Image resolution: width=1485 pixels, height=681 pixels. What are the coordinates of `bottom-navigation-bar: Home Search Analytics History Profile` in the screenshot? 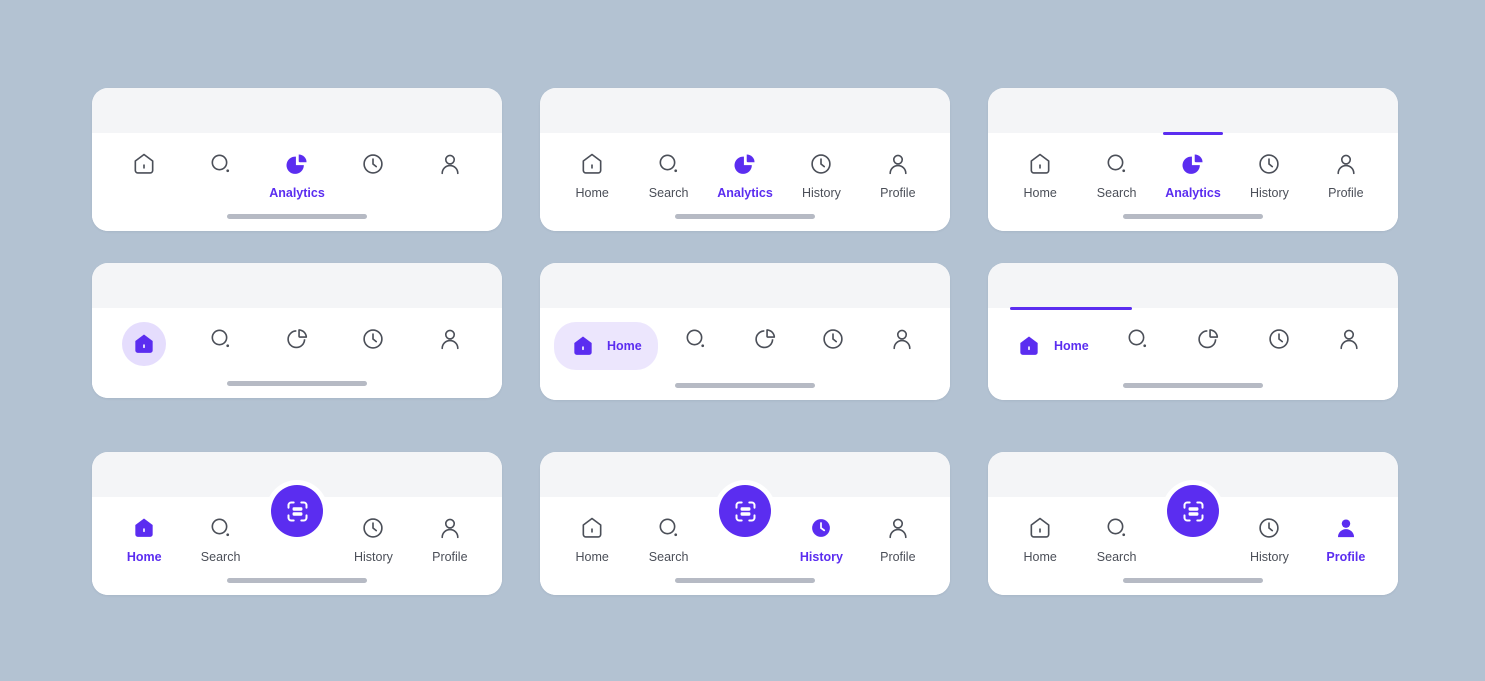 It's located at (1193, 181).